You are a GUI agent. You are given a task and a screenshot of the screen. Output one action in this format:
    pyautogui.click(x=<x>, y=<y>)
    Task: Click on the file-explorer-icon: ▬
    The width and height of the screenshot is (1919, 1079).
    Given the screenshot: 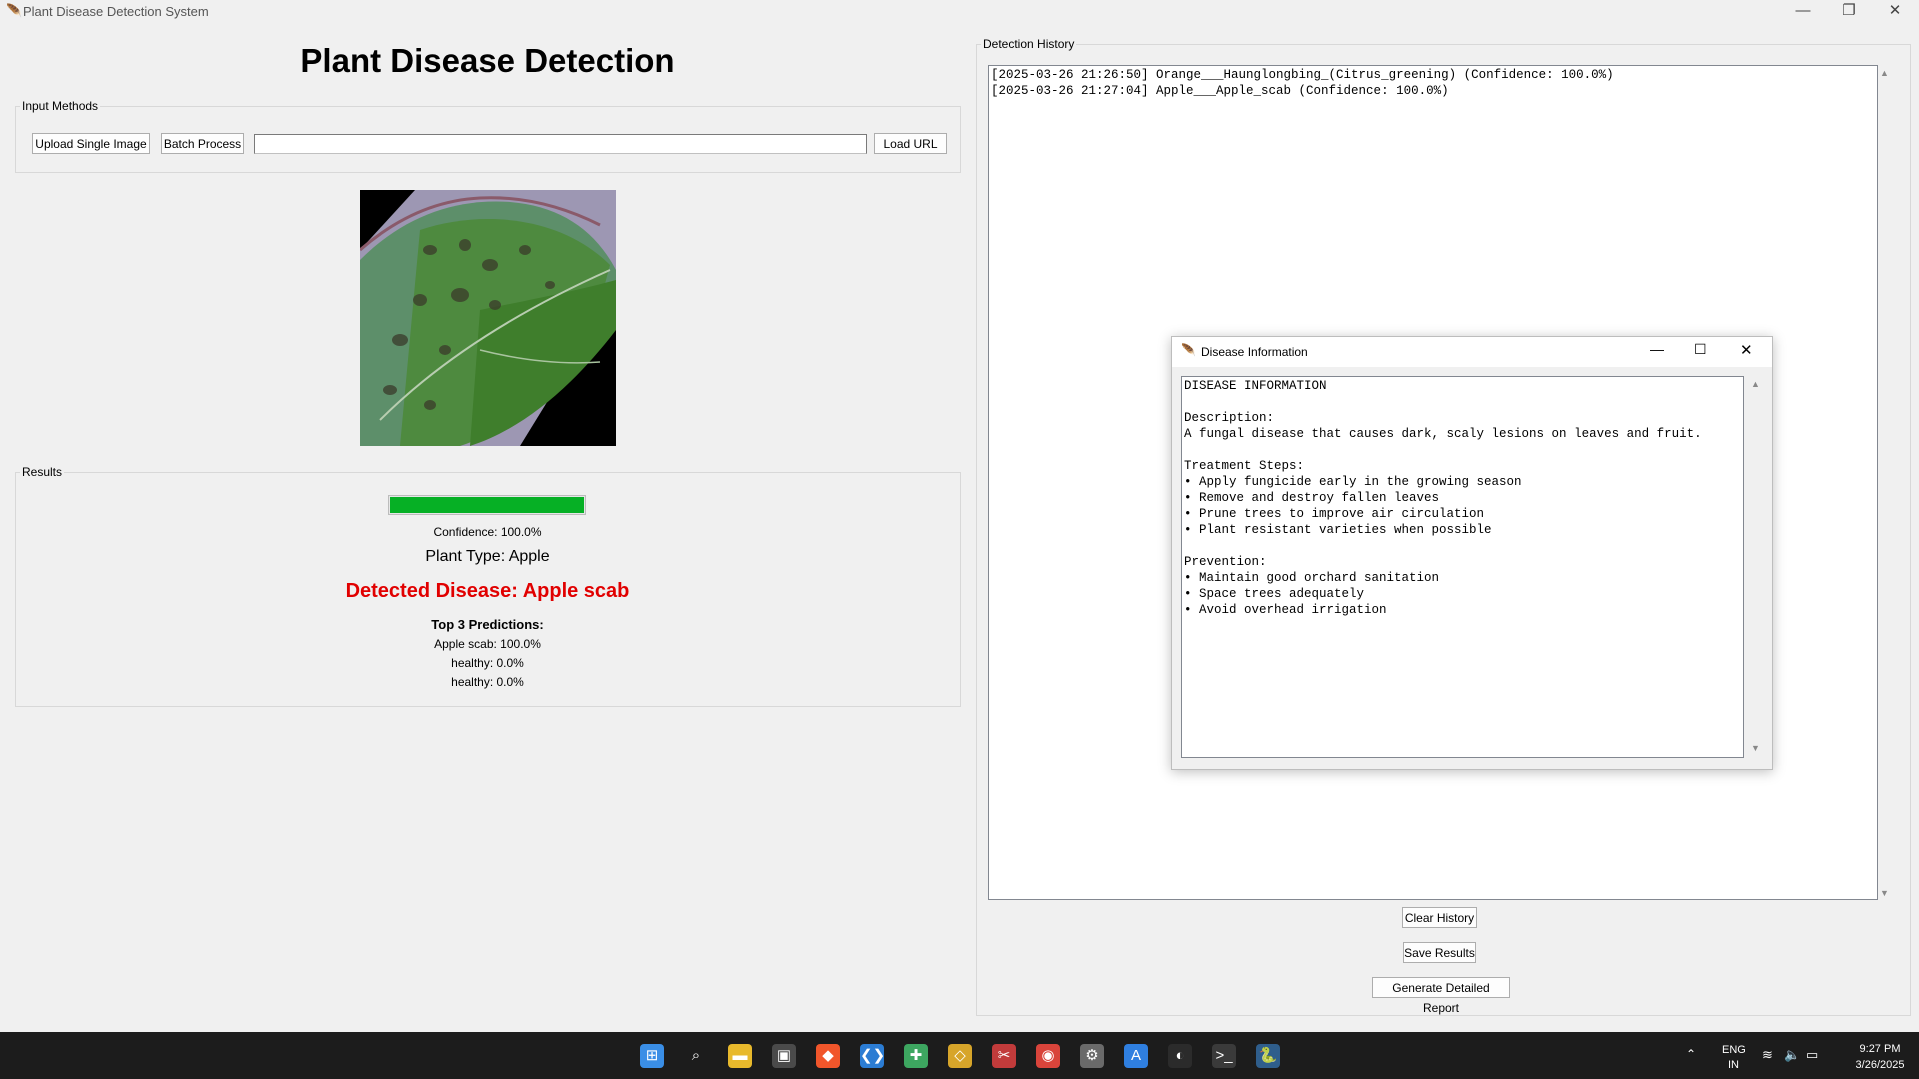 What is the action you would take?
    pyautogui.click(x=740, y=1056)
    